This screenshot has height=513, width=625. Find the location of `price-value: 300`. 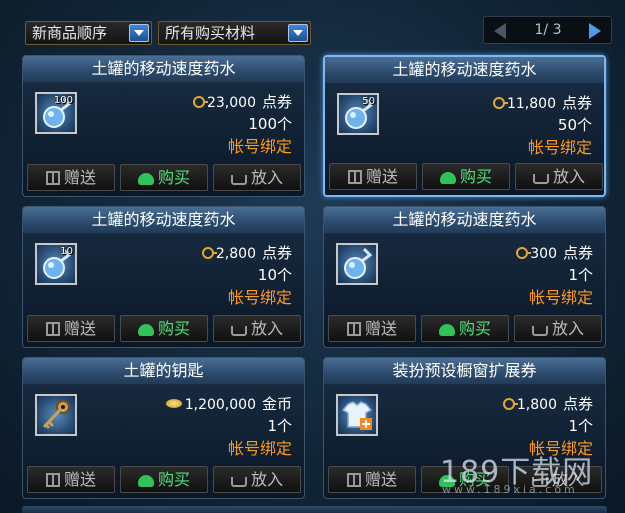

price-value: 300 is located at coordinates (543, 254).